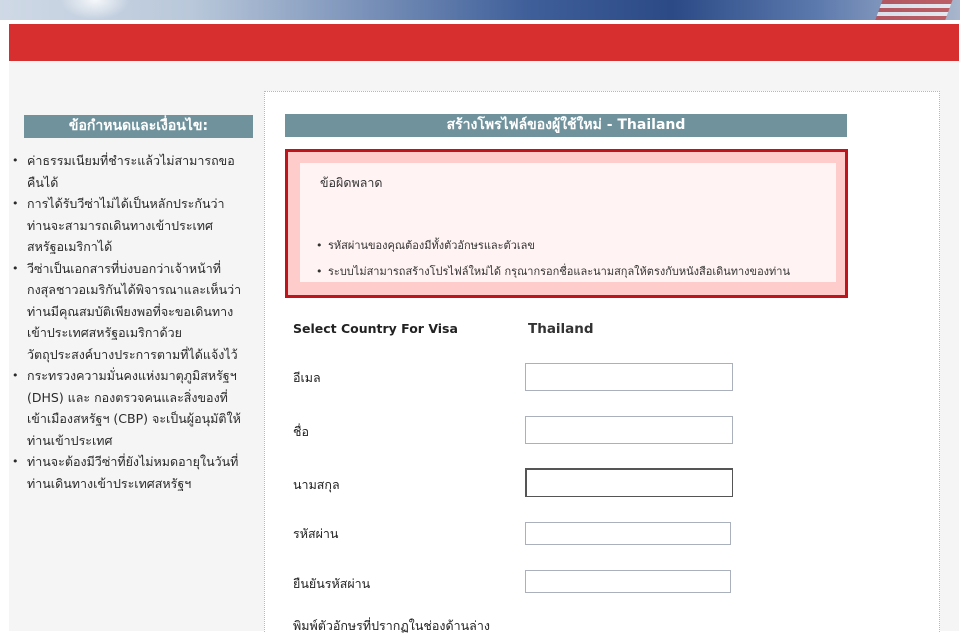  Describe the element at coordinates (915, 10) in the screenshot. I see `flag-graphic` at that location.